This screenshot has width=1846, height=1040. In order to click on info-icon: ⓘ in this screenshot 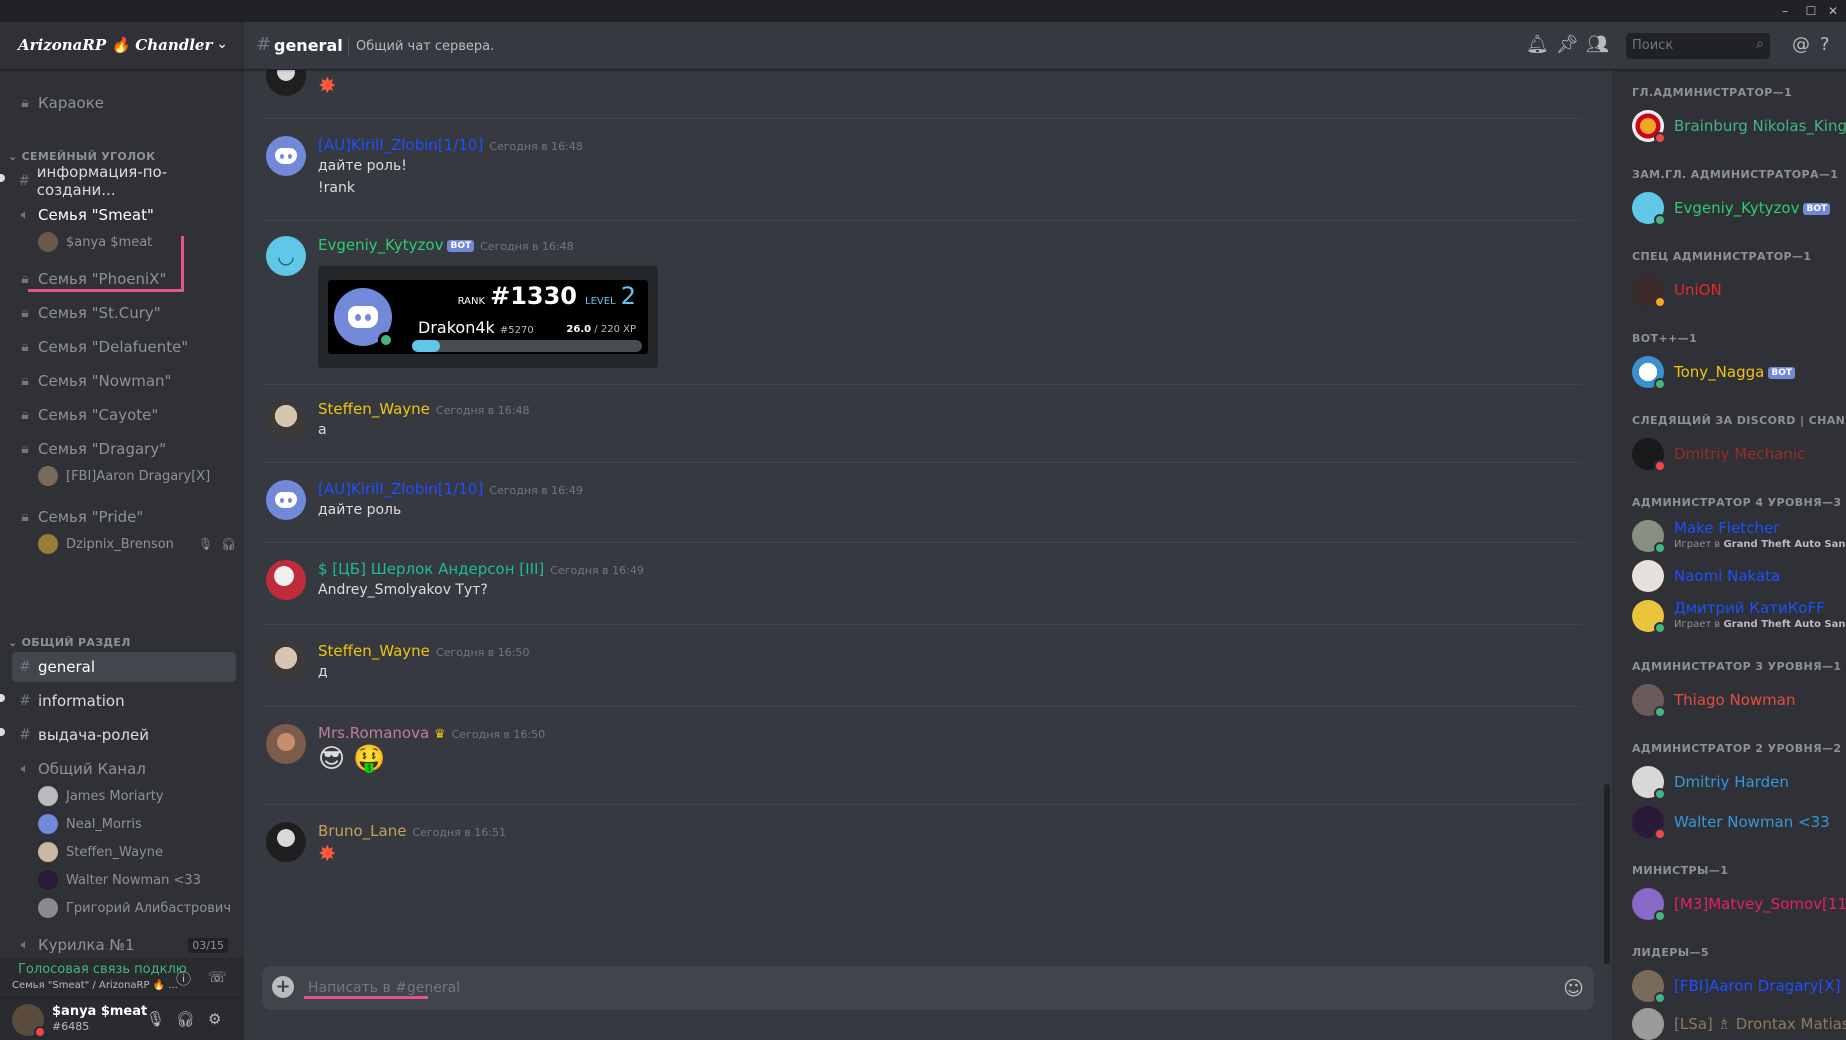, I will do `click(183, 978)`.